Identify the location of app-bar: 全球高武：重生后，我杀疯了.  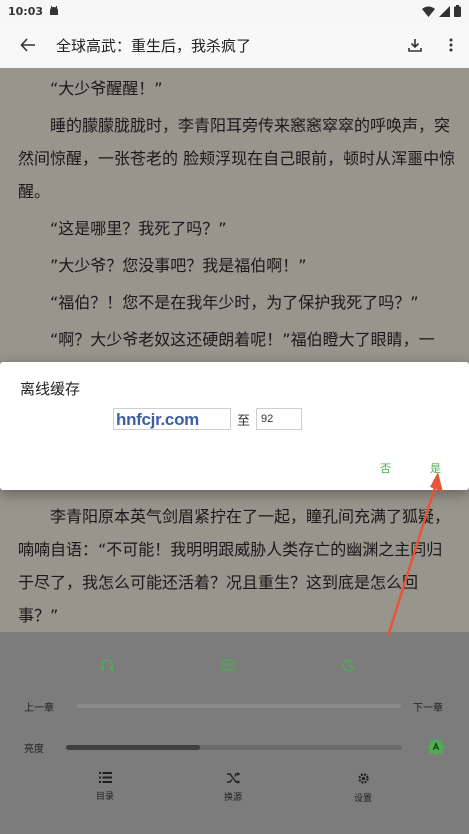
(234, 45).